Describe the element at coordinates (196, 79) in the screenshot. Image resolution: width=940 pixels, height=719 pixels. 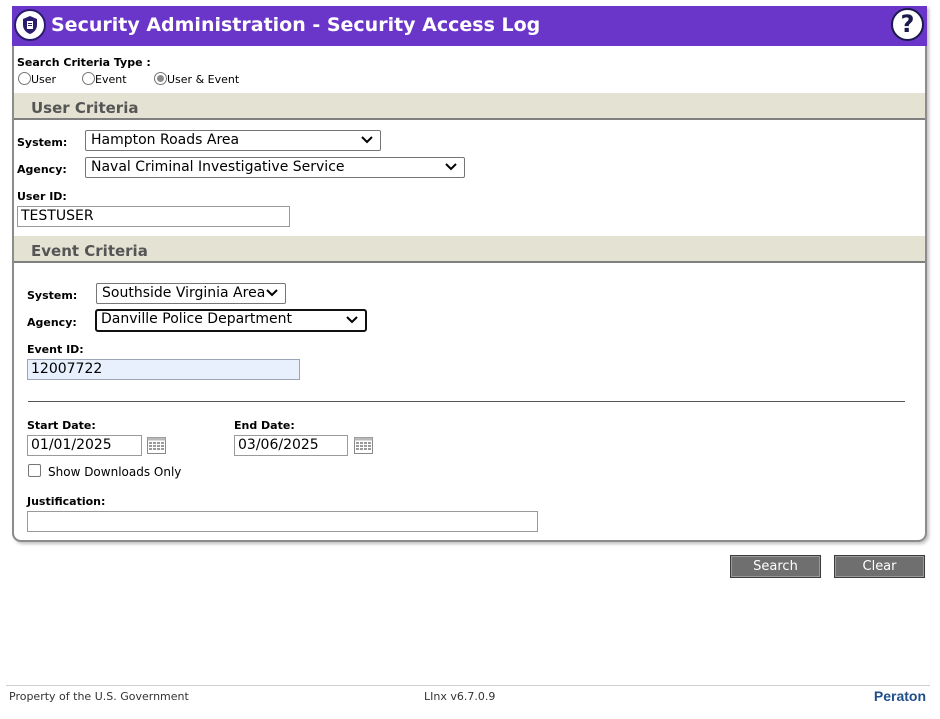
I see `radio-user-and-event: User & Event` at that location.